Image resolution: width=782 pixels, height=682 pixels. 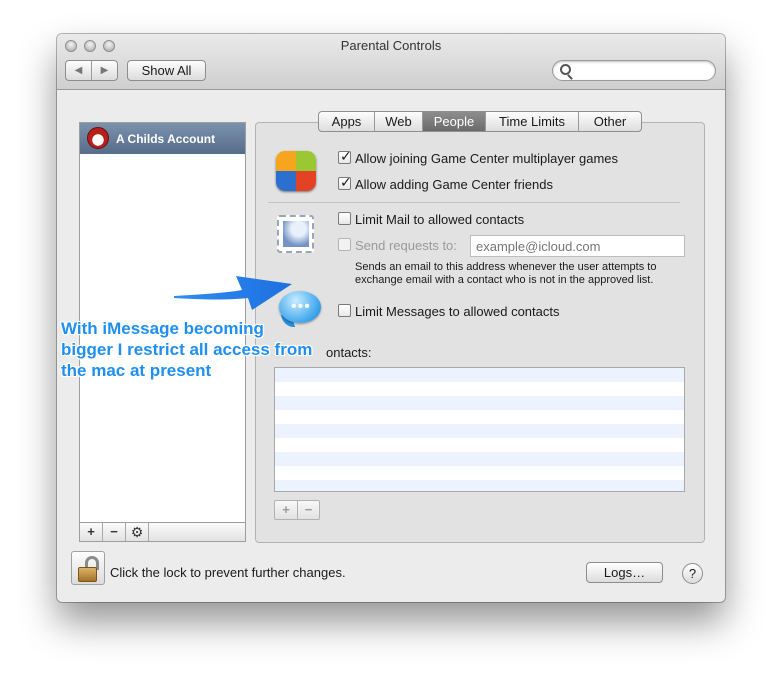 I want to click on request-email-input, so click(x=577, y=246).